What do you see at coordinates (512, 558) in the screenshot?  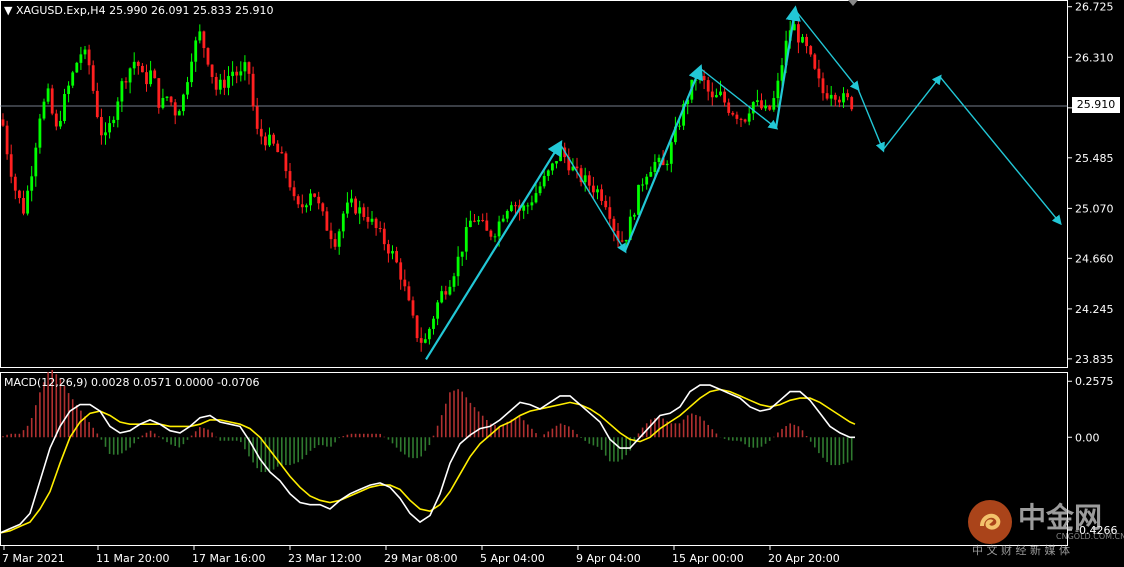 I see `time-tick-label: 5 Apr 04:00` at bounding box center [512, 558].